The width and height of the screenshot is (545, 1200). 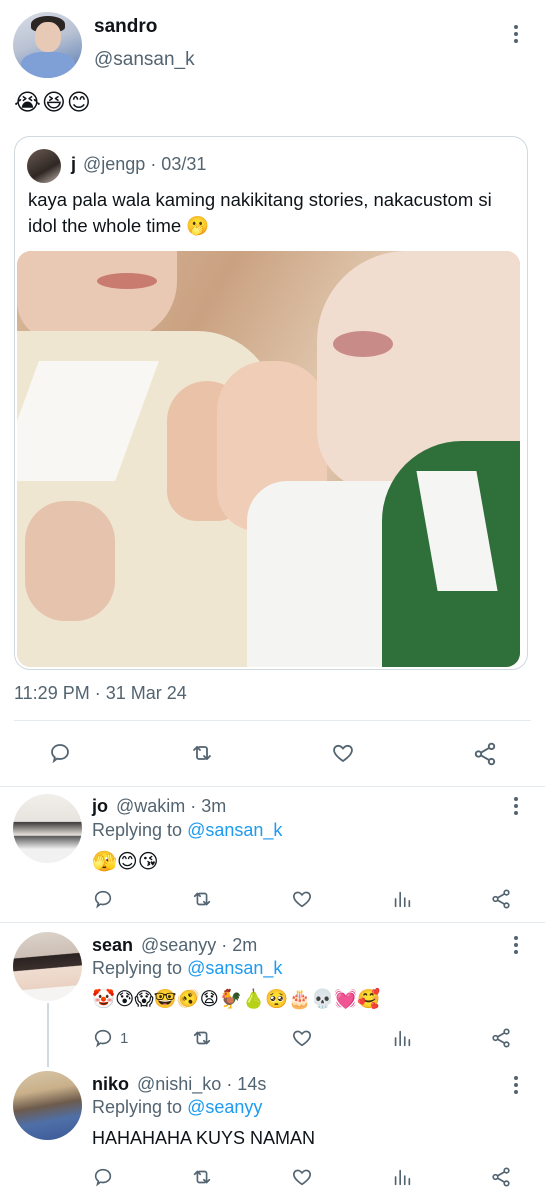 I want to click on tweet-text: 😭😆😊, so click(x=53, y=103).